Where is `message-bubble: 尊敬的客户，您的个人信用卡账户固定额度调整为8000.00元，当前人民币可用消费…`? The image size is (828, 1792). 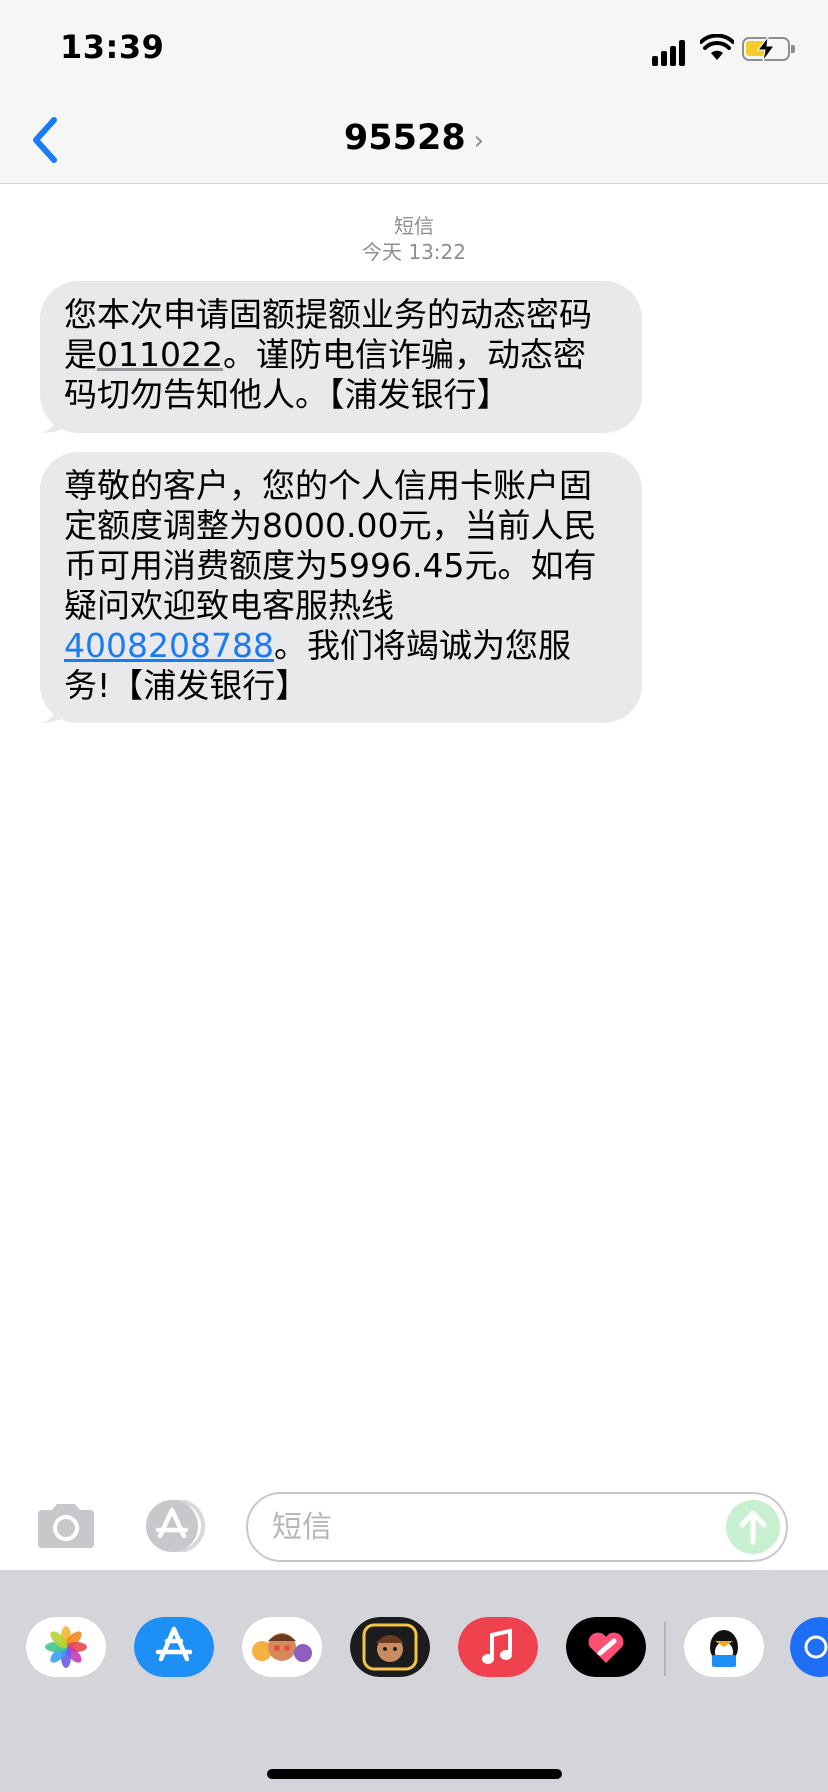 message-bubble: 尊敬的客户，您的个人信用卡账户固定额度调整为8000.00元，当前人民币可用消费… is located at coordinates (341, 587).